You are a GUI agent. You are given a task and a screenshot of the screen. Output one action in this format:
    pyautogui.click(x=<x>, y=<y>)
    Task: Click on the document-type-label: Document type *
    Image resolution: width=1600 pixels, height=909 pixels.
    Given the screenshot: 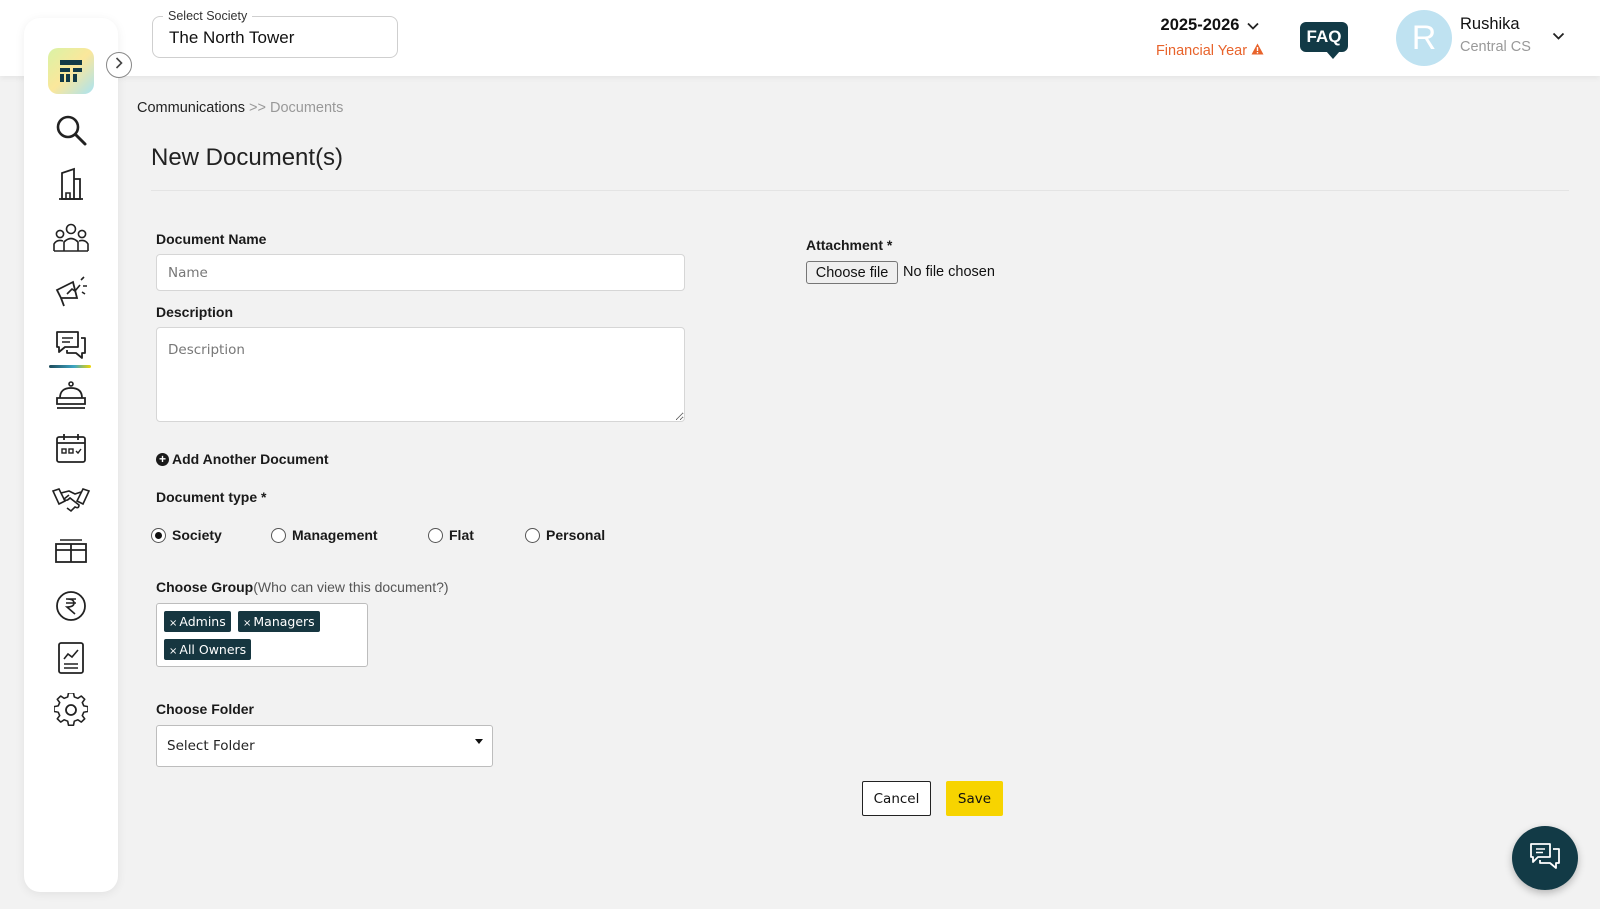 What is the action you would take?
    pyautogui.click(x=211, y=497)
    